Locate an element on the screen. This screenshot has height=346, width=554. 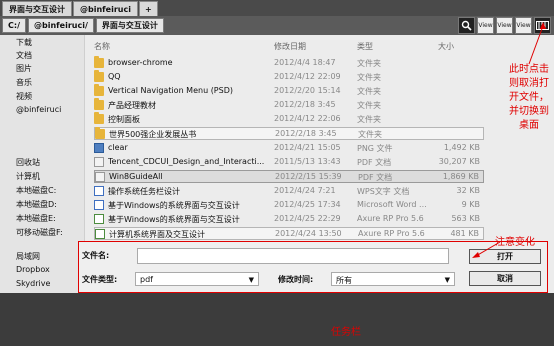
path-bar: C:/ @binfeiruci/ 界面与交互设计 View View View is located at coordinates (277, 25).